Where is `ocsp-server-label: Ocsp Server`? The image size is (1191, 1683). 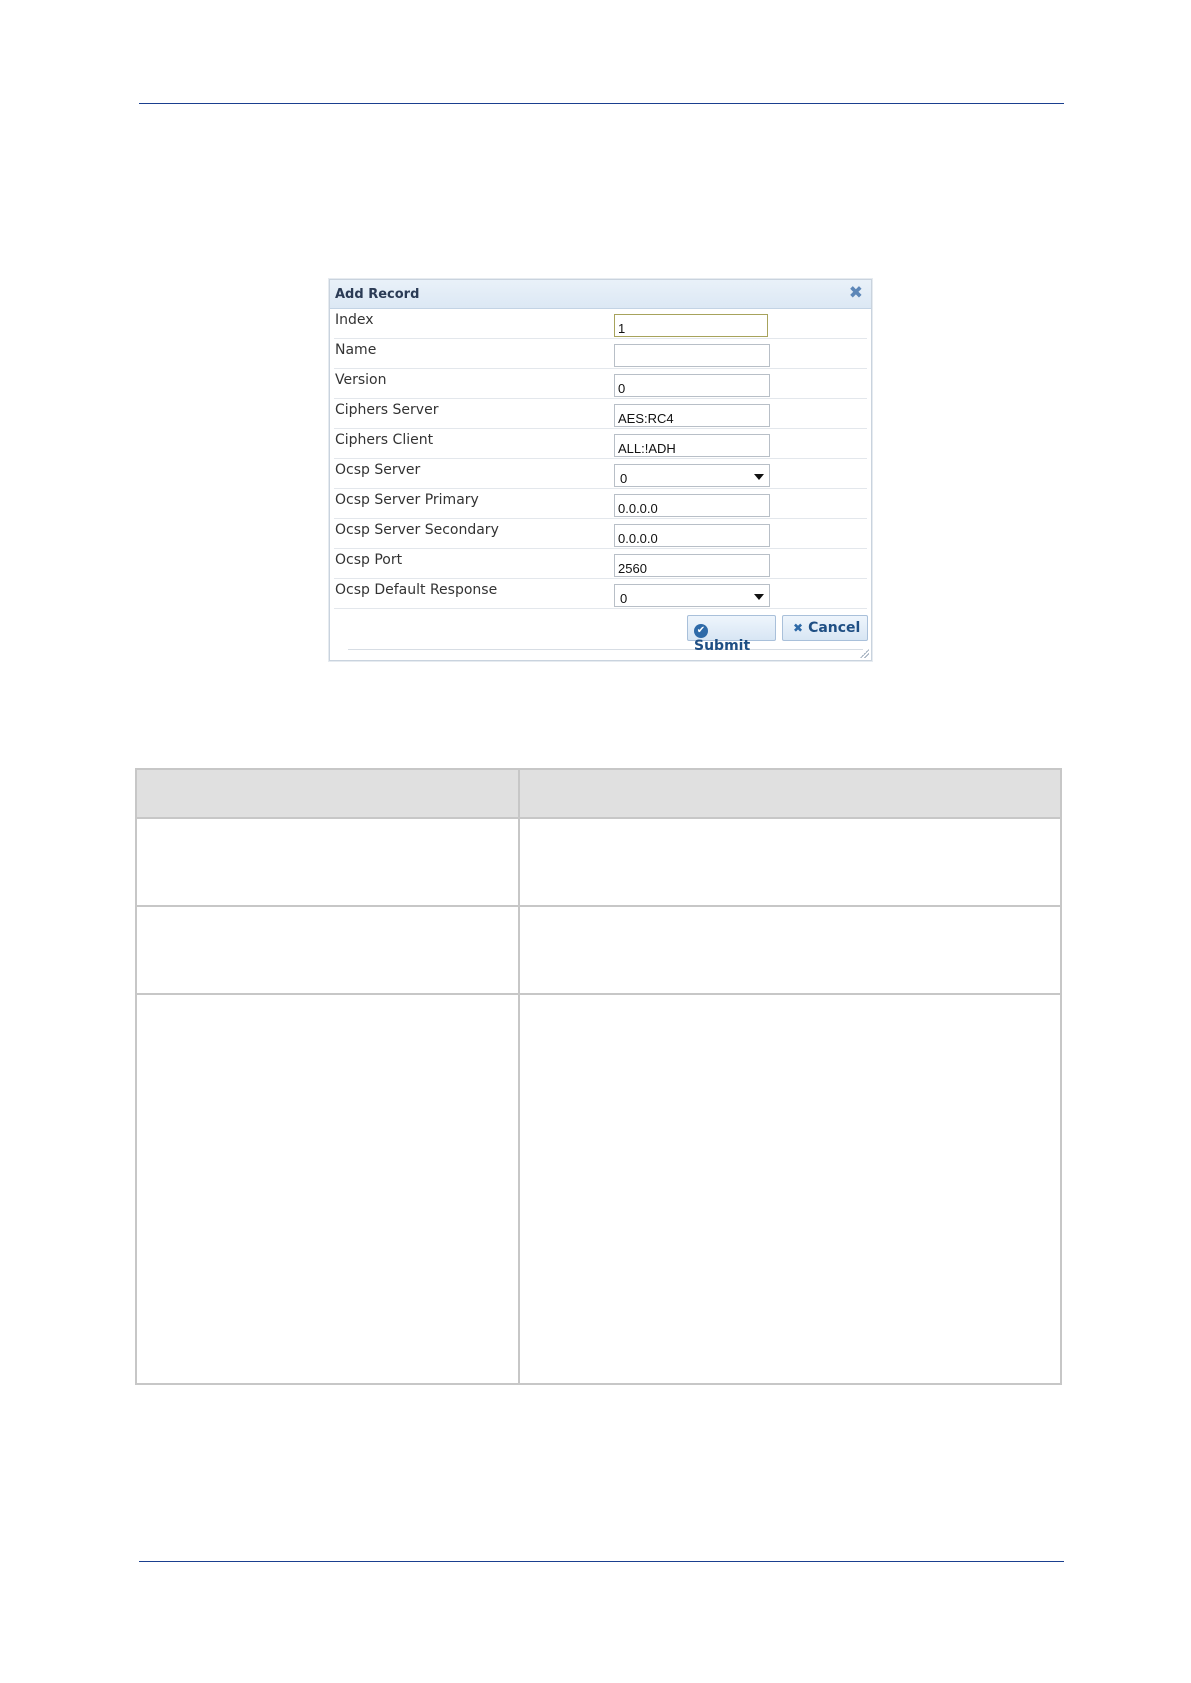
ocsp-server-label: Ocsp Server is located at coordinates (378, 470).